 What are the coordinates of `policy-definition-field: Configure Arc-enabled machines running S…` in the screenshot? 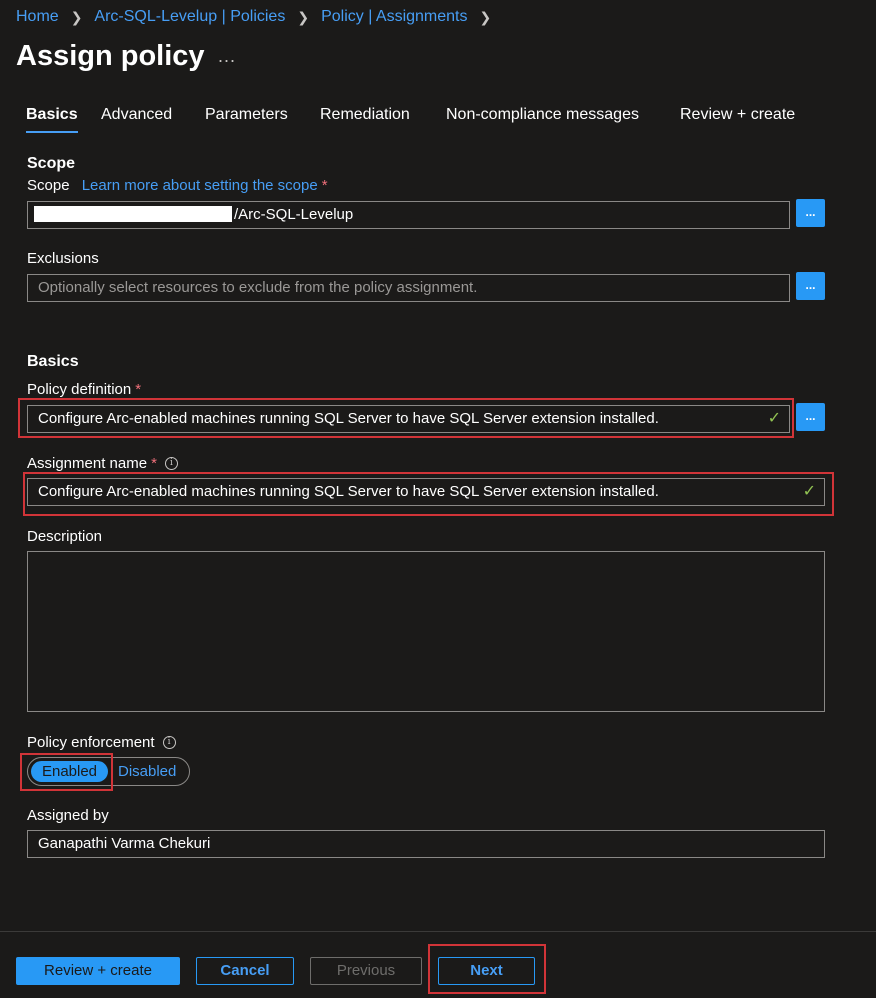 It's located at (408, 419).